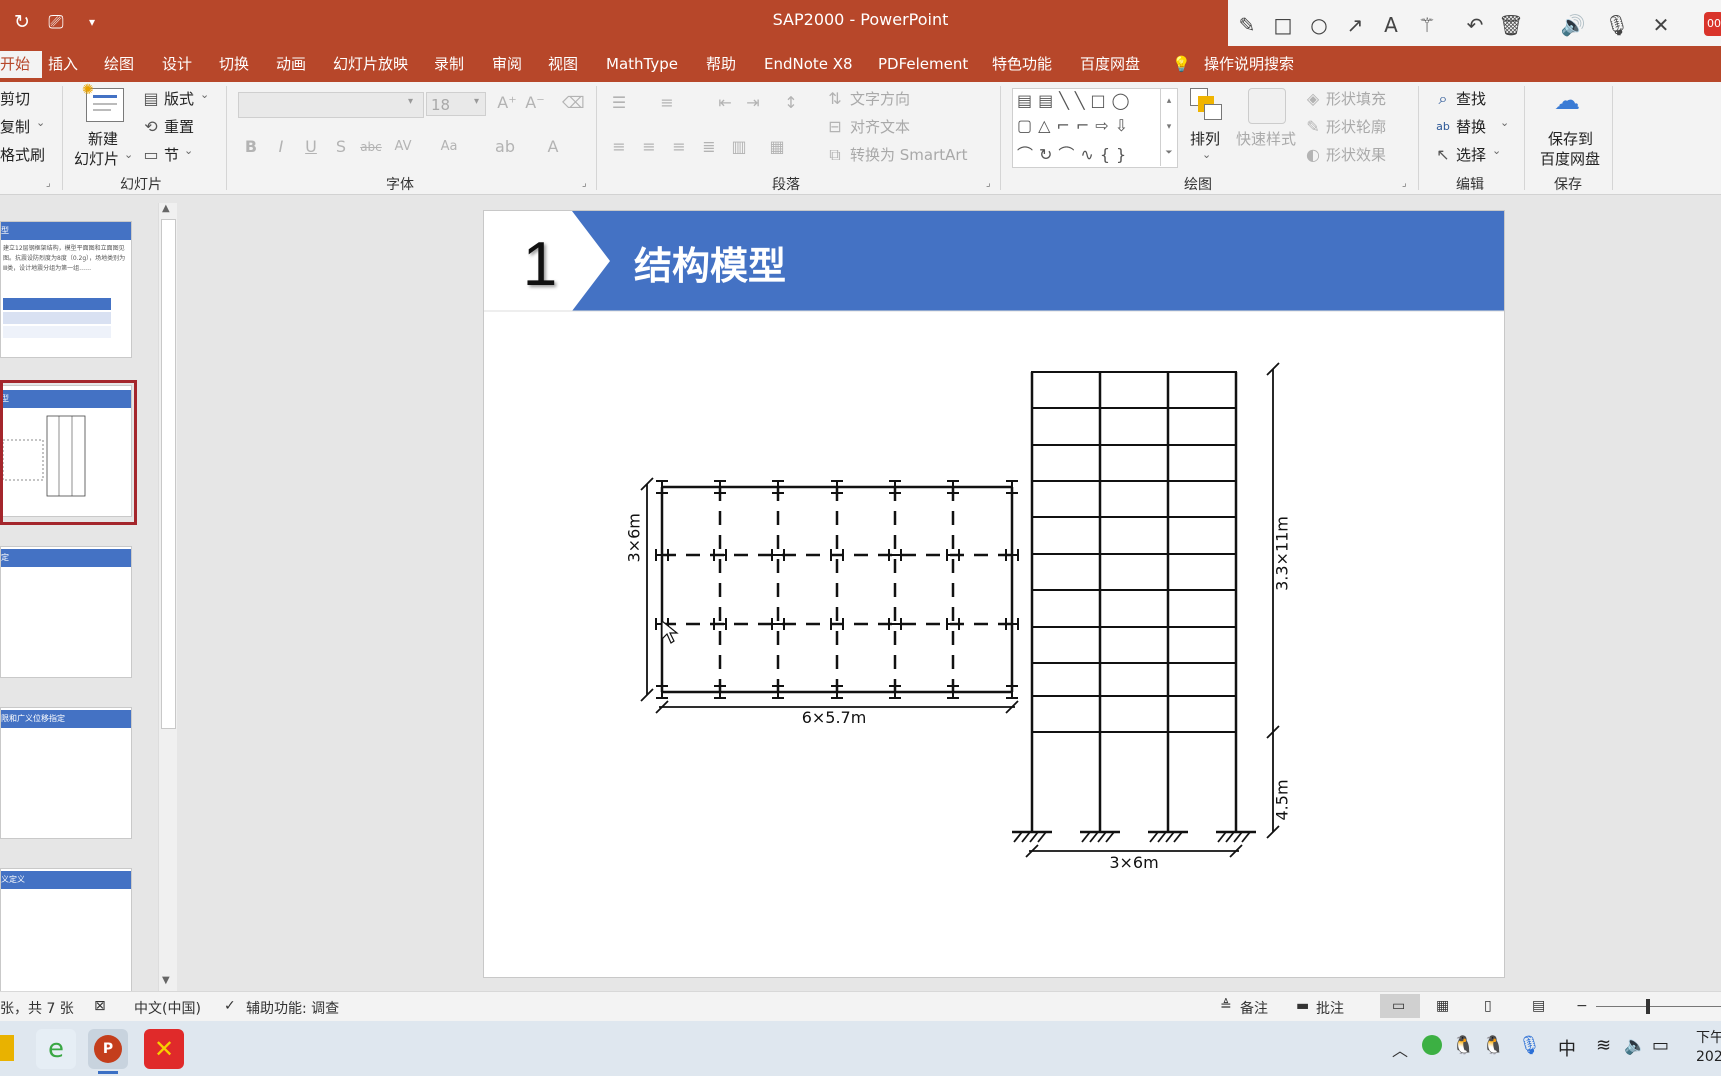 The image size is (1721, 1076). Describe the element at coordinates (1529, 1045) in the screenshot. I see `microphone-tray-icon: 🎙` at that location.